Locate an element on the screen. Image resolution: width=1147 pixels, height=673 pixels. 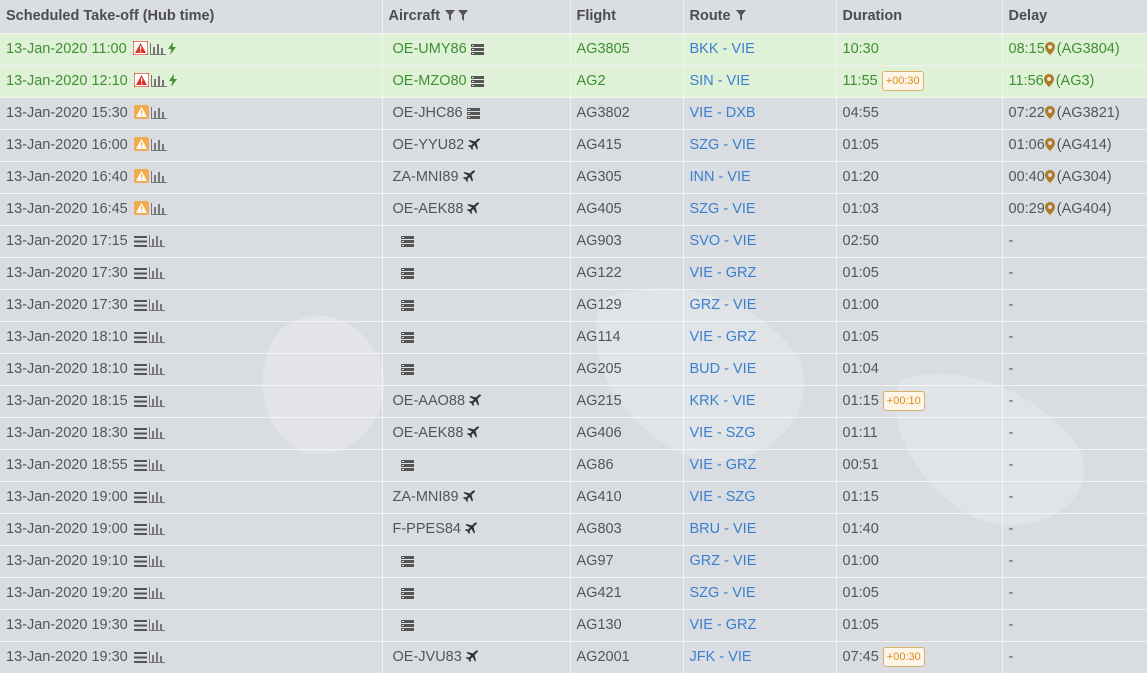
table-row: 13-Jan-2020 18:55 AG86 VIE - GRZ 00:51 - is located at coordinates (573, 465).